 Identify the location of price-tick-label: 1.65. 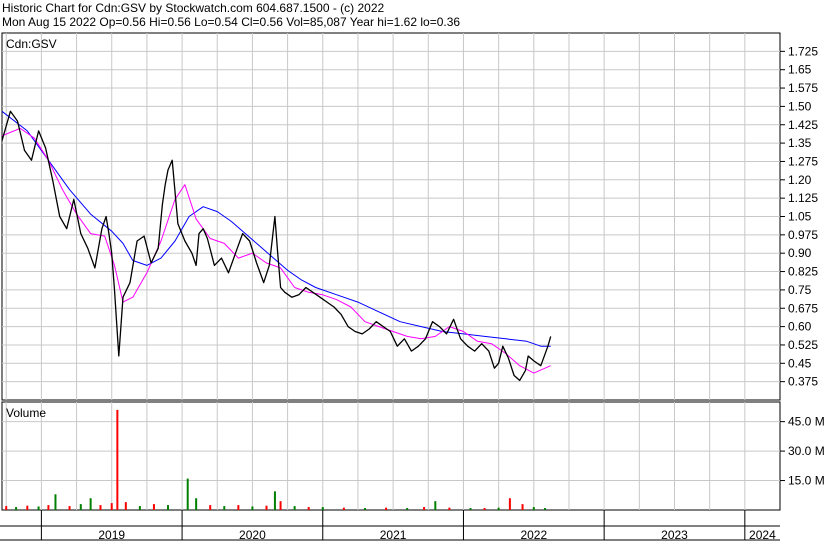
(800, 70).